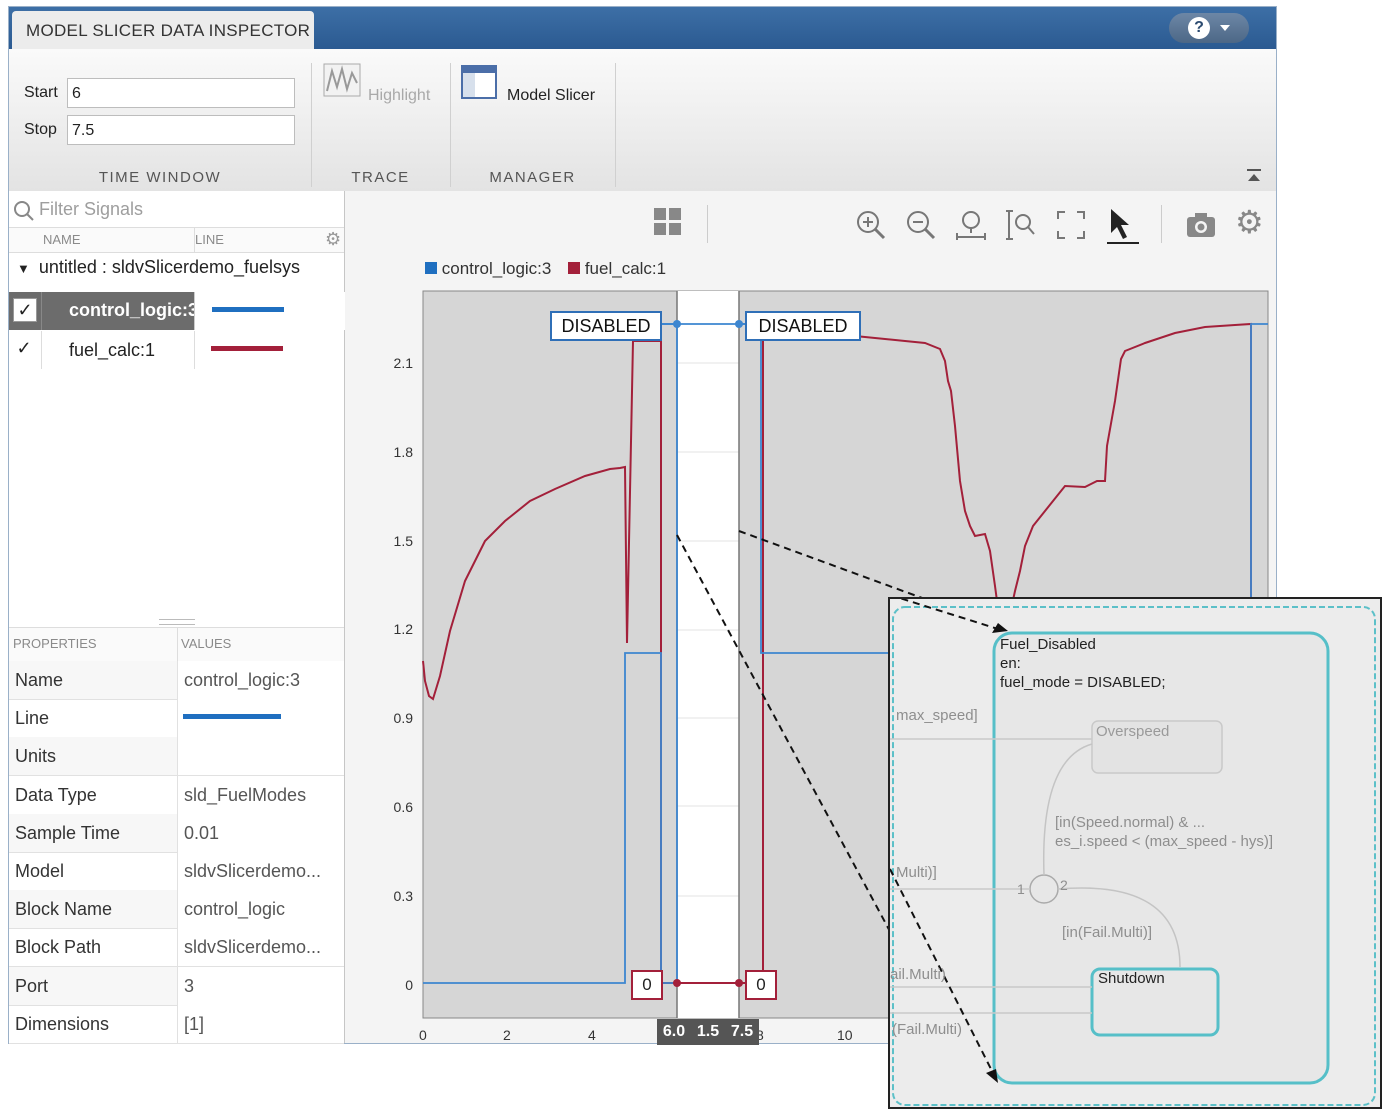 The width and height of the screenshot is (1385, 1110). I want to click on y-tick-label: 1.2, so click(403, 629).